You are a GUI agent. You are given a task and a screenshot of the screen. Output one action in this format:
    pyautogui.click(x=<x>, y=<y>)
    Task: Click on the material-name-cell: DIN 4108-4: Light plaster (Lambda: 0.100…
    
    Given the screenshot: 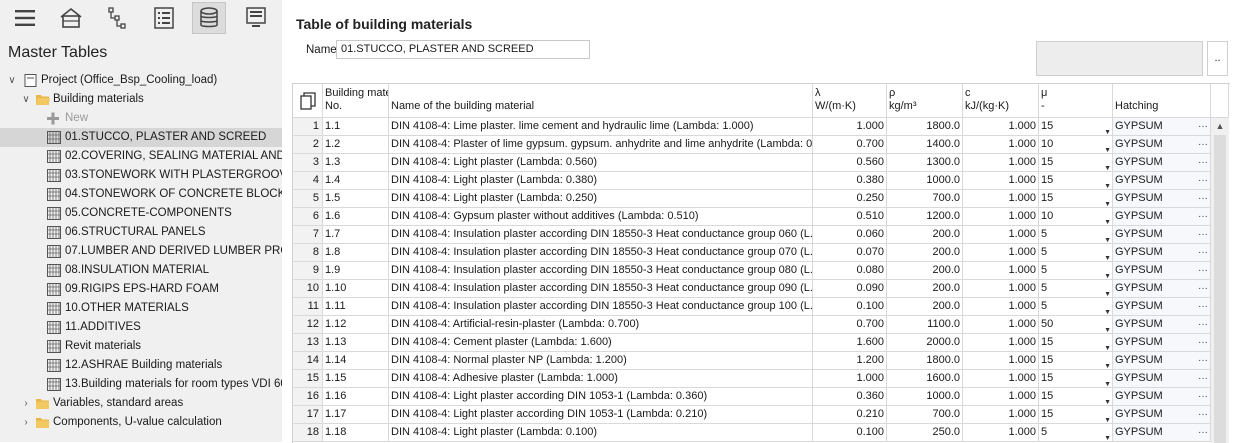 What is the action you would take?
    pyautogui.click(x=601, y=433)
    